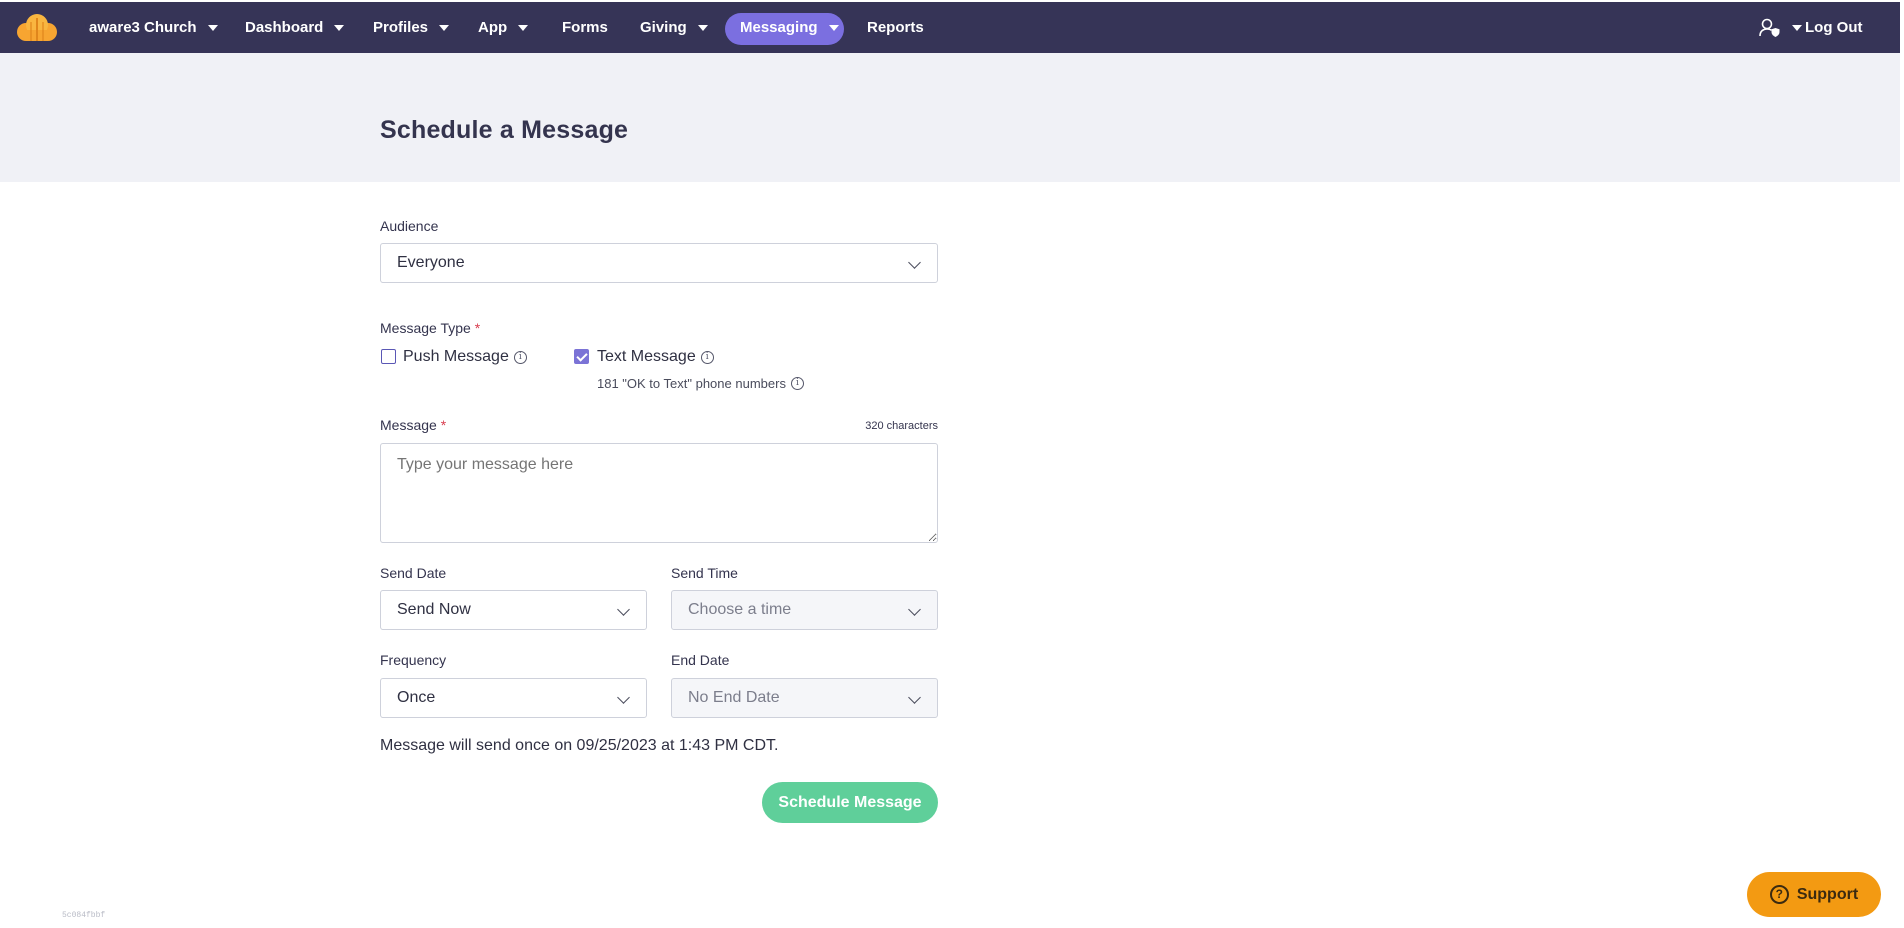 Image resolution: width=1904 pixels, height=928 pixels. I want to click on nav-forms-label: Forms, so click(585, 27).